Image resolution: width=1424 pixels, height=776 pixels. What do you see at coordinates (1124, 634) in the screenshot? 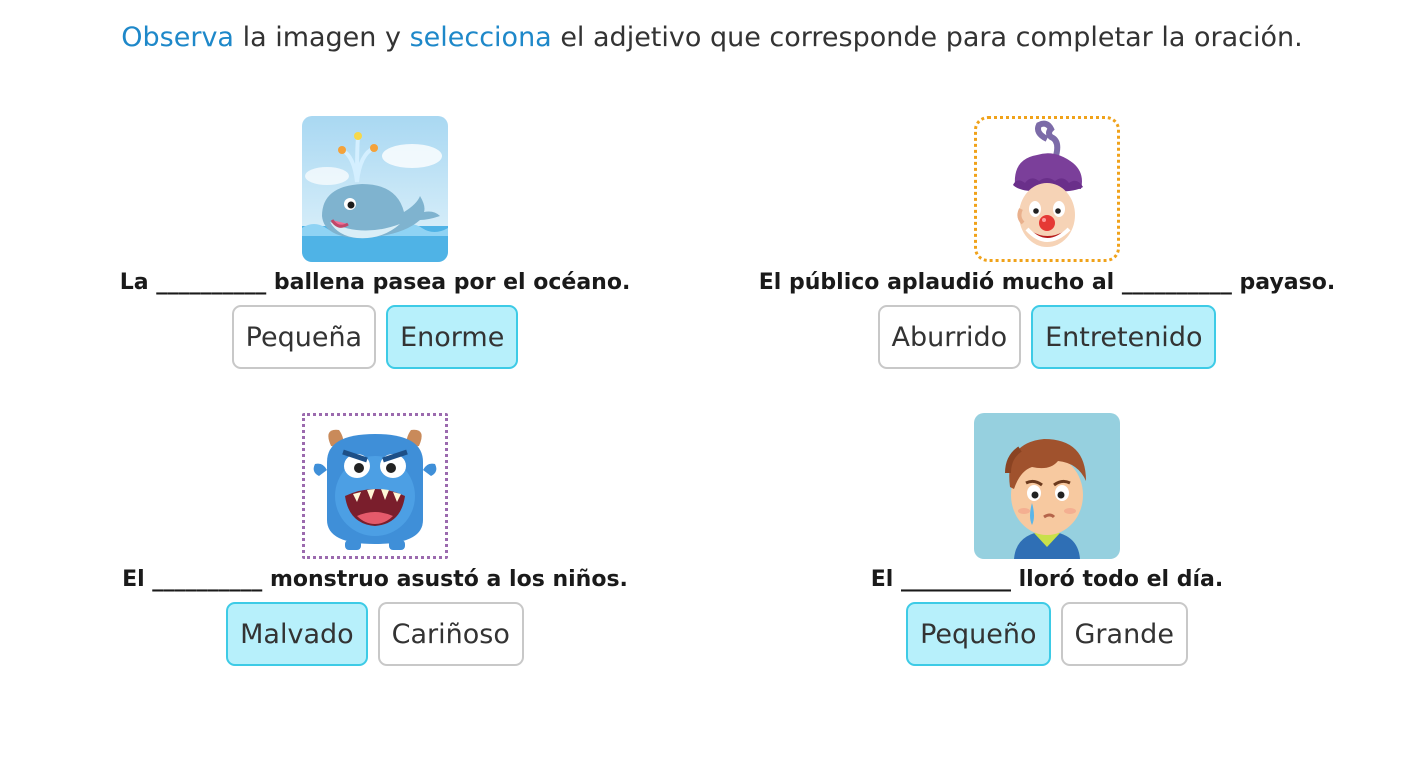
I see `option-button-grande: Grande` at bounding box center [1124, 634].